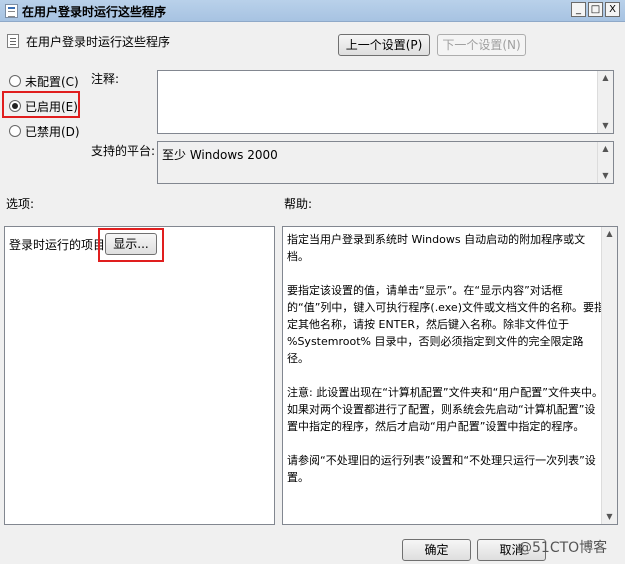  Describe the element at coordinates (441, 469) in the screenshot. I see `help-paragraph: 请参阅“不处理旧的运行列表”设置和“不处理只运行一次列表”设置。` at that location.